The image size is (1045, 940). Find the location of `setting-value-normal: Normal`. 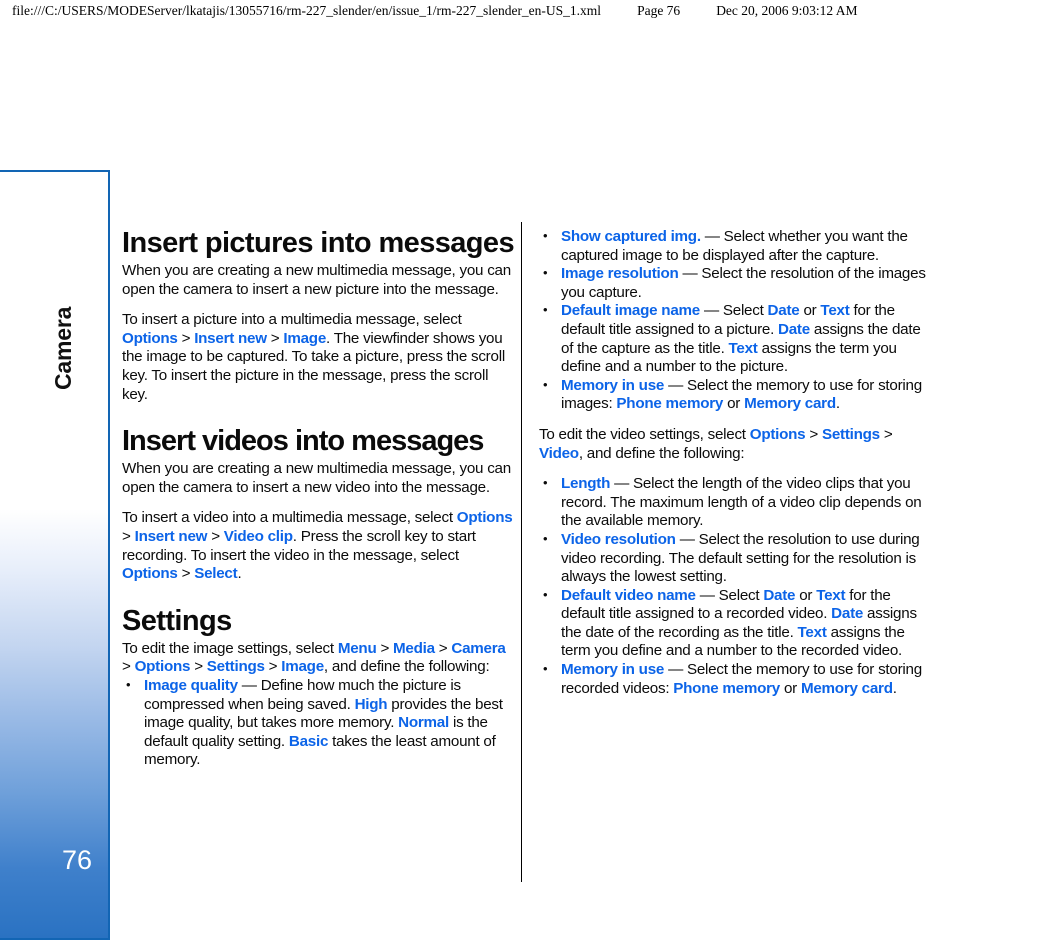

setting-value-normal: Normal is located at coordinates (423, 723).